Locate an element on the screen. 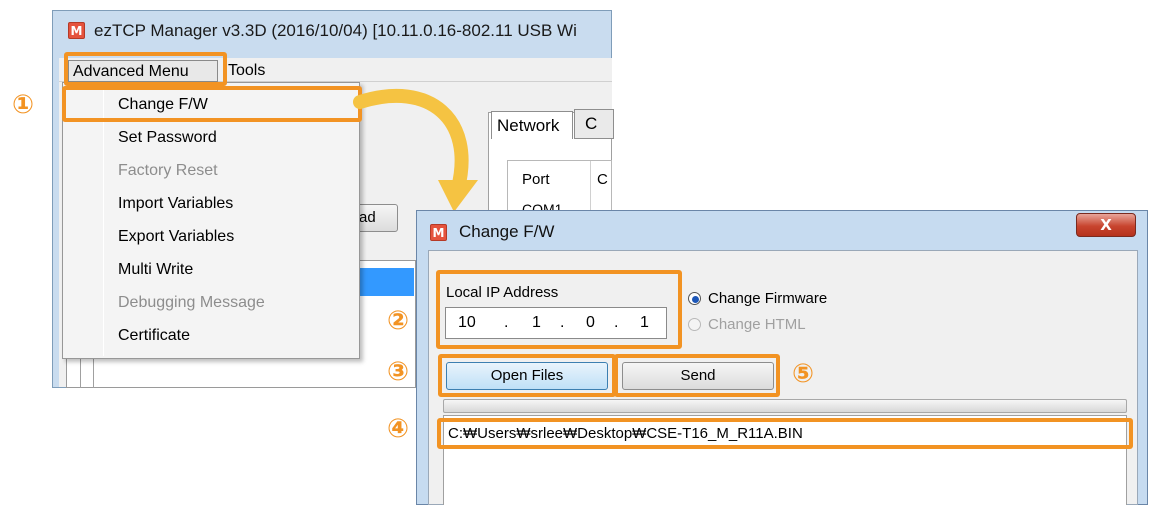 This screenshot has width=1153, height=505. highlight-local-ip is located at coordinates (559, 309).